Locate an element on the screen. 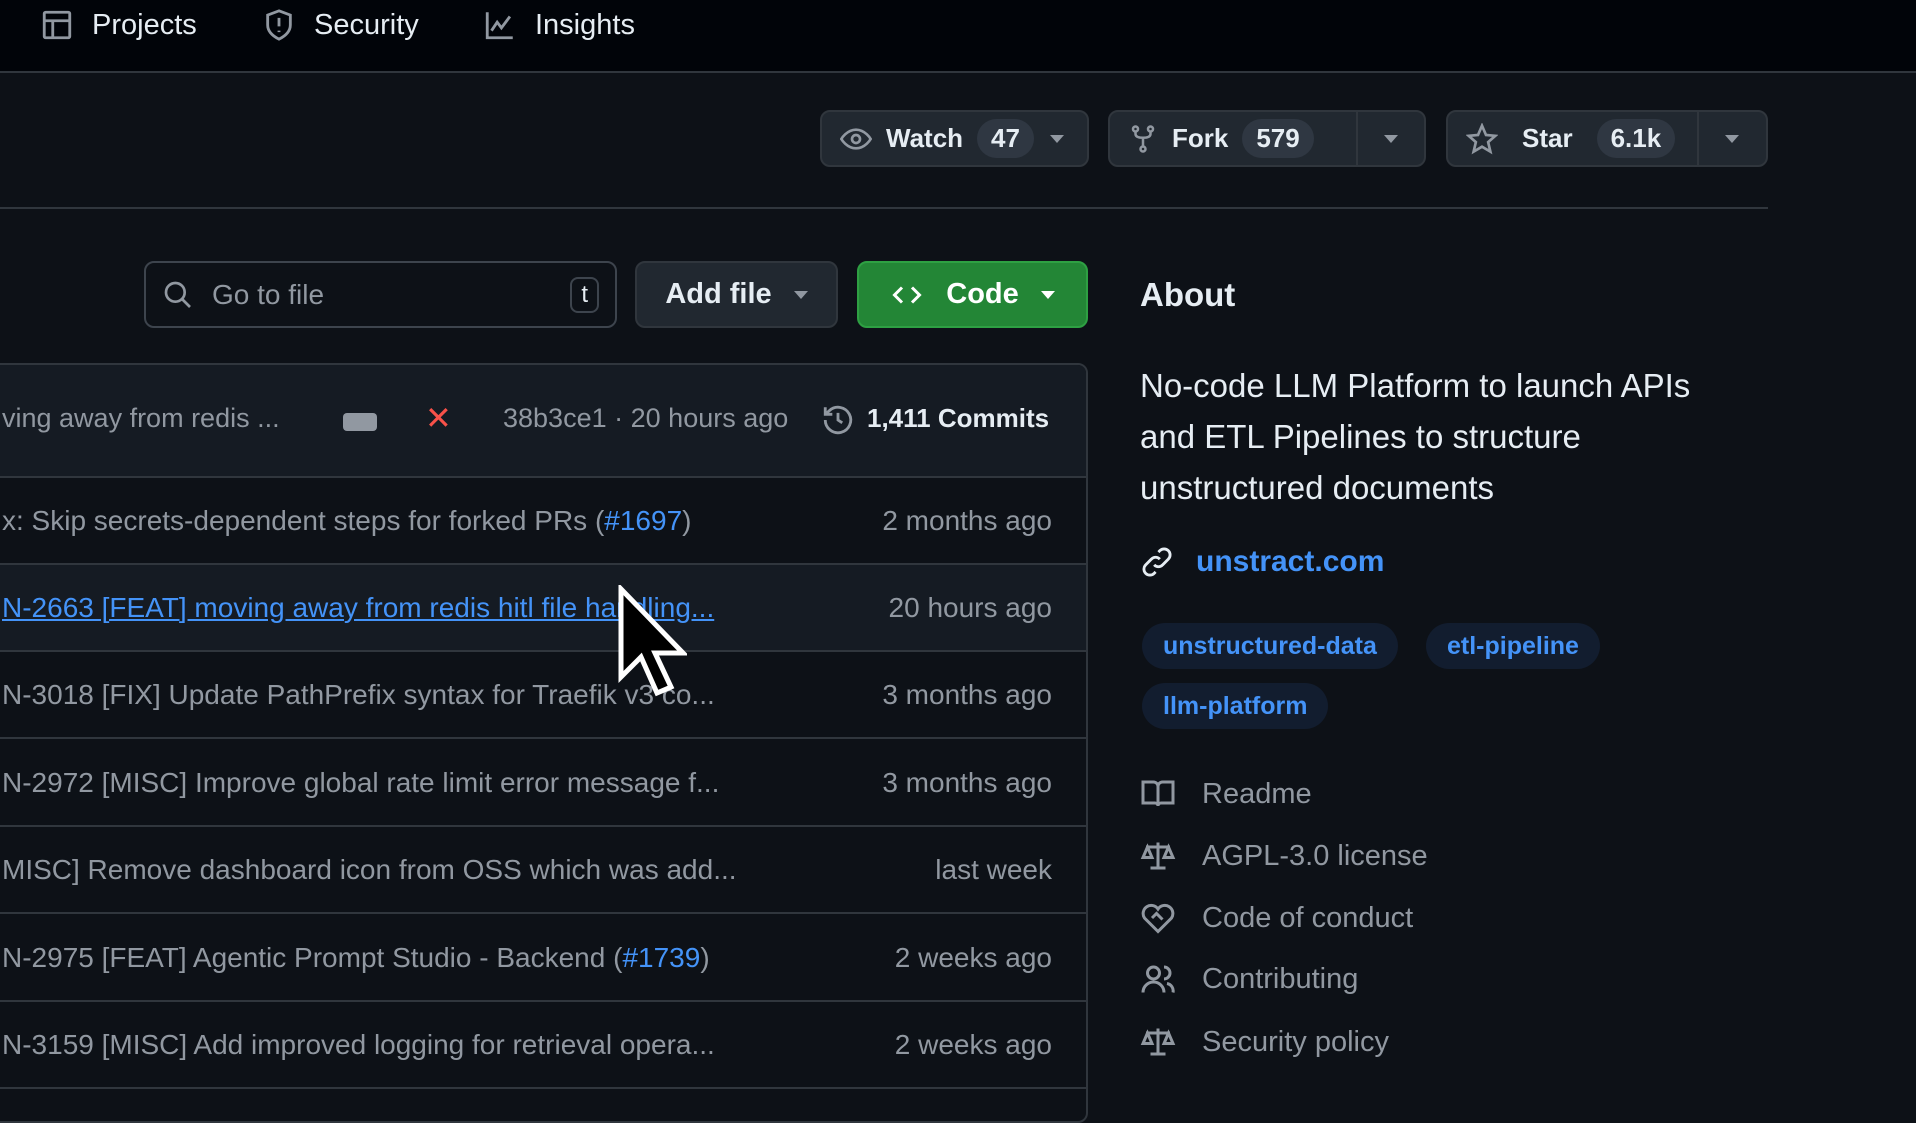 The width and height of the screenshot is (1916, 1123). shield-icon is located at coordinates (279, 25).